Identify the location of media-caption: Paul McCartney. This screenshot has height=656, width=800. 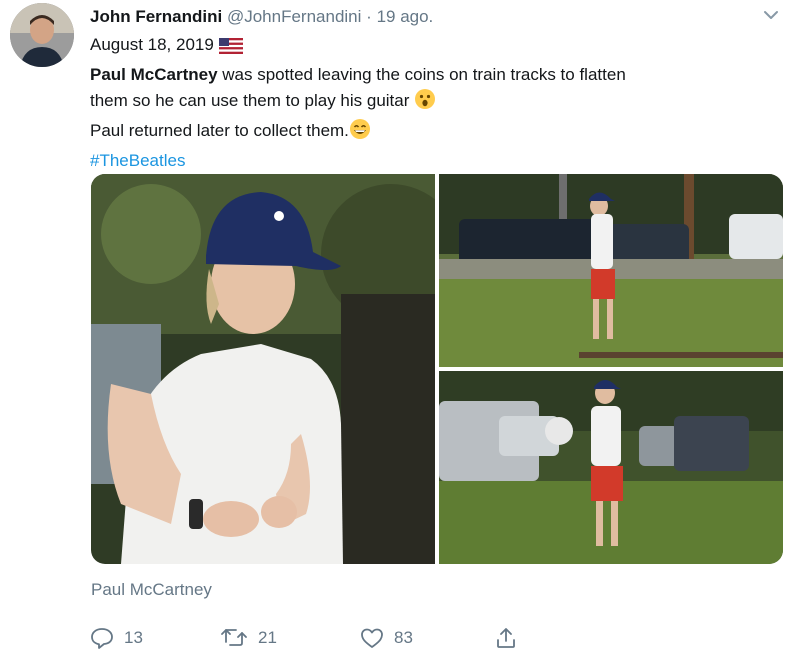
(151, 590).